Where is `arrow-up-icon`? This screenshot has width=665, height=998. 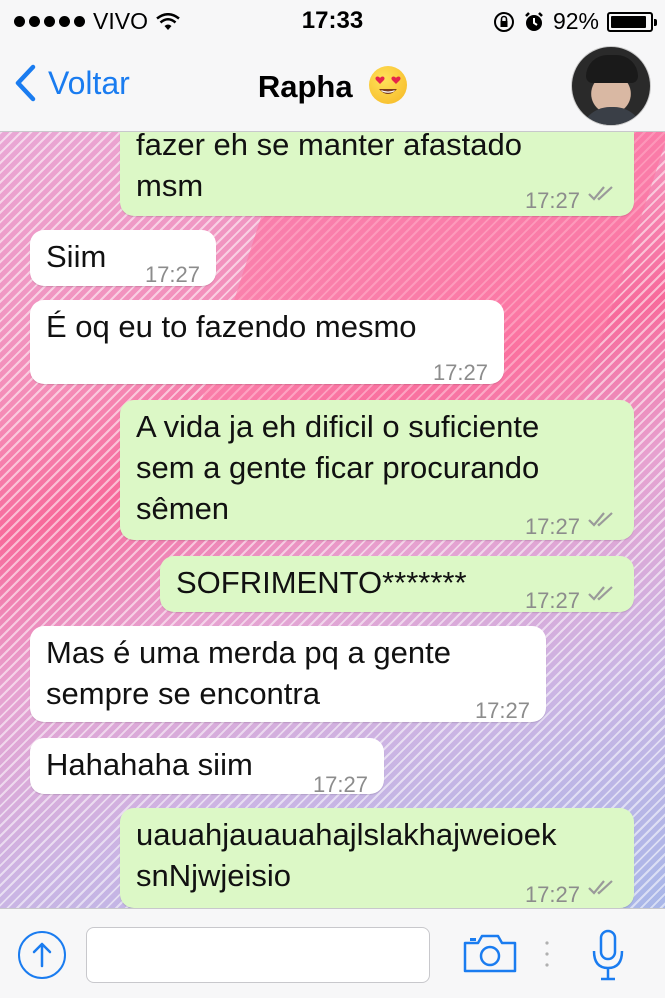 arrow-up-icon is located at coordinates (42, 955).